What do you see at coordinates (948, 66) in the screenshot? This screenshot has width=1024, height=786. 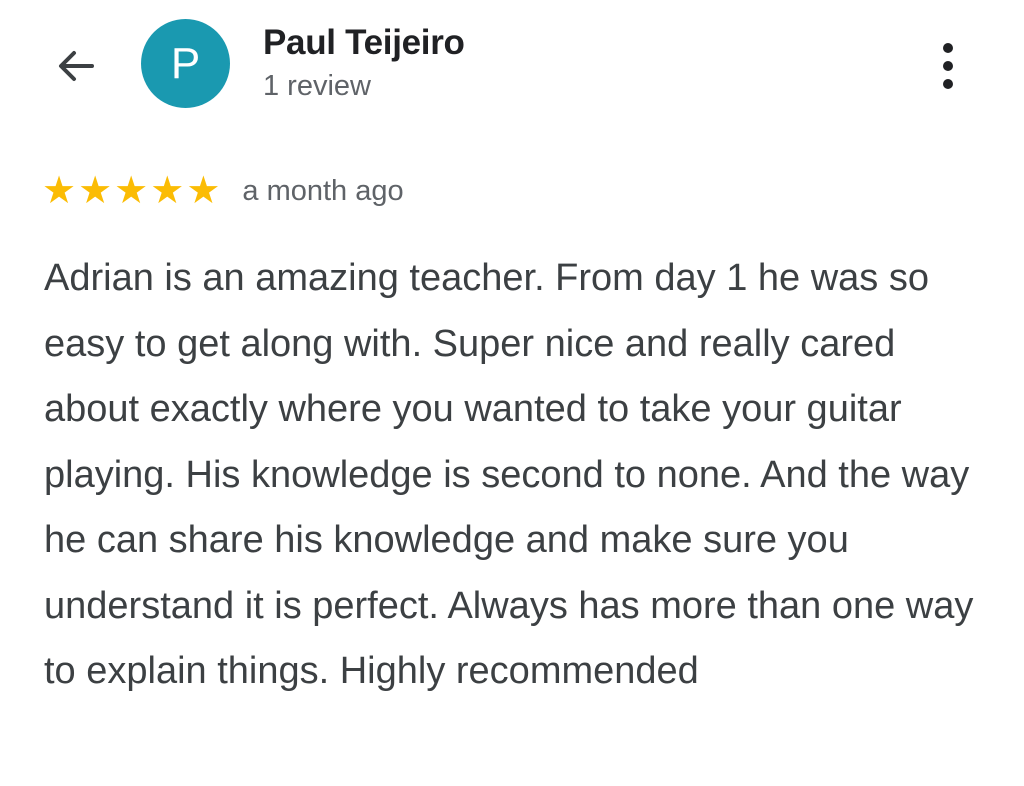 I see `more-options-button` at bounding box center [948, 66].